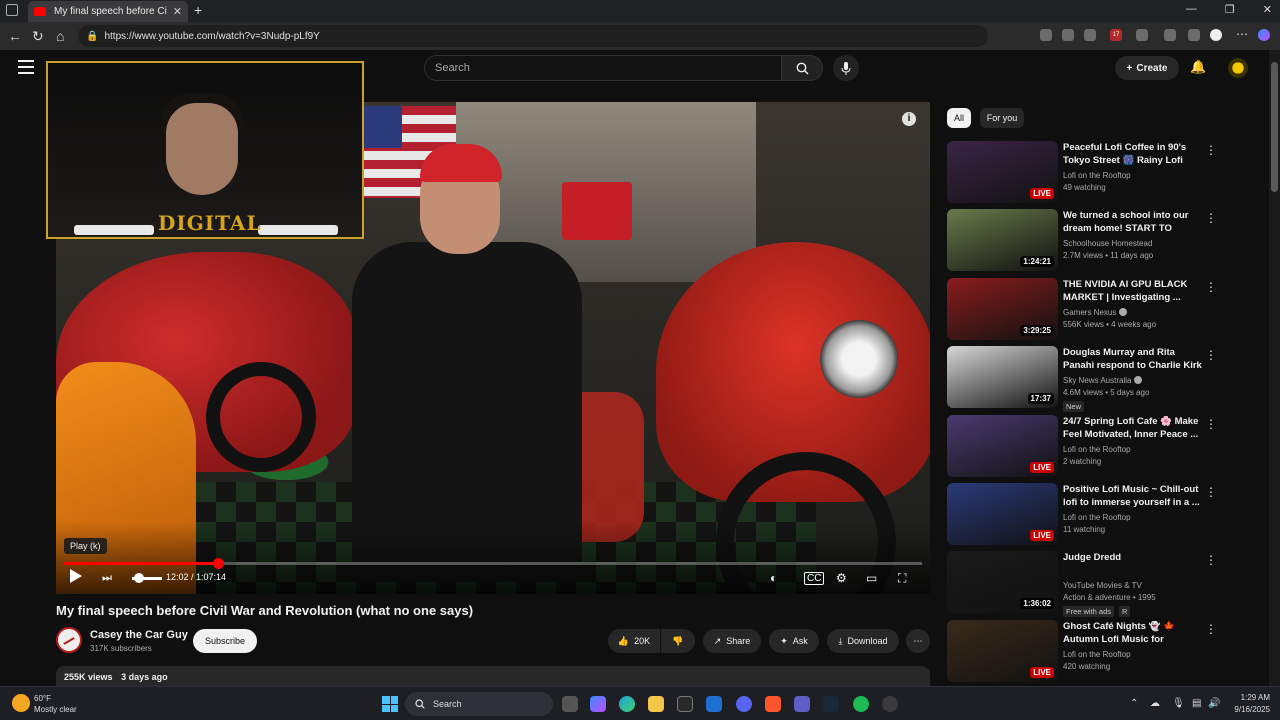 This screenshot has width=1280, height=720. Describe the element at coordinates (918, 641) in the screenshot. I see `more-actions-button: ⋯` at that location.